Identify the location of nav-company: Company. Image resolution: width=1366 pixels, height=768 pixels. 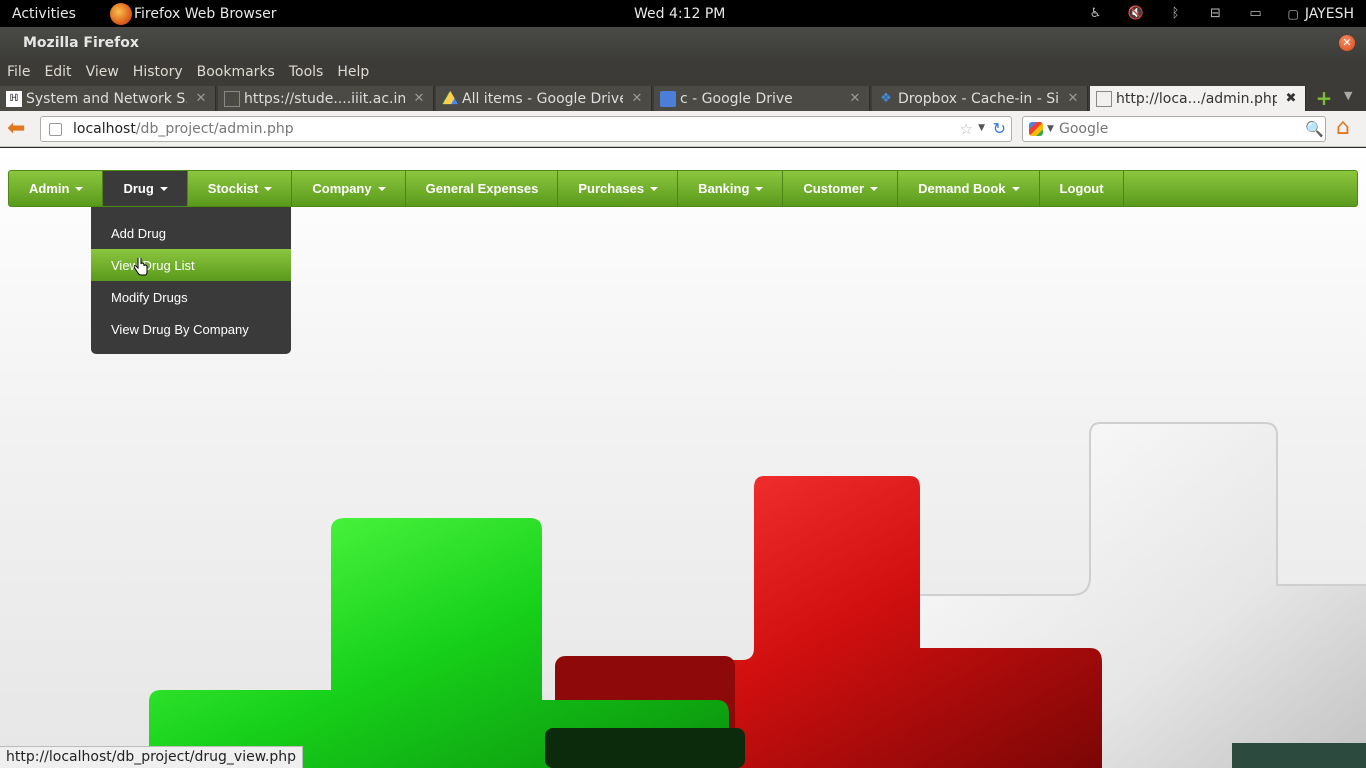
(349, 188).